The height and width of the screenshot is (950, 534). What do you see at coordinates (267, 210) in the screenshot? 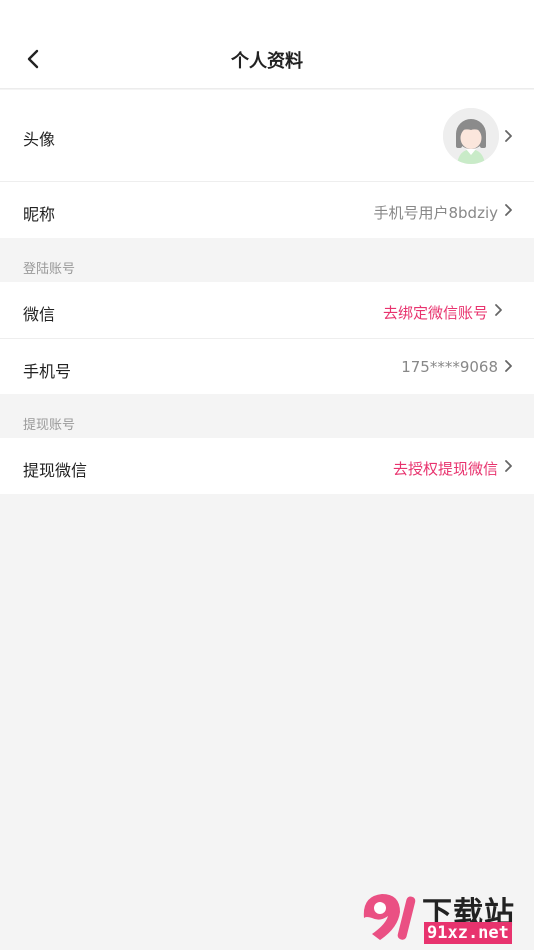
I see `nickname-row: 昵称 手机号用户8bdziy` at bounding box center [267, 210].